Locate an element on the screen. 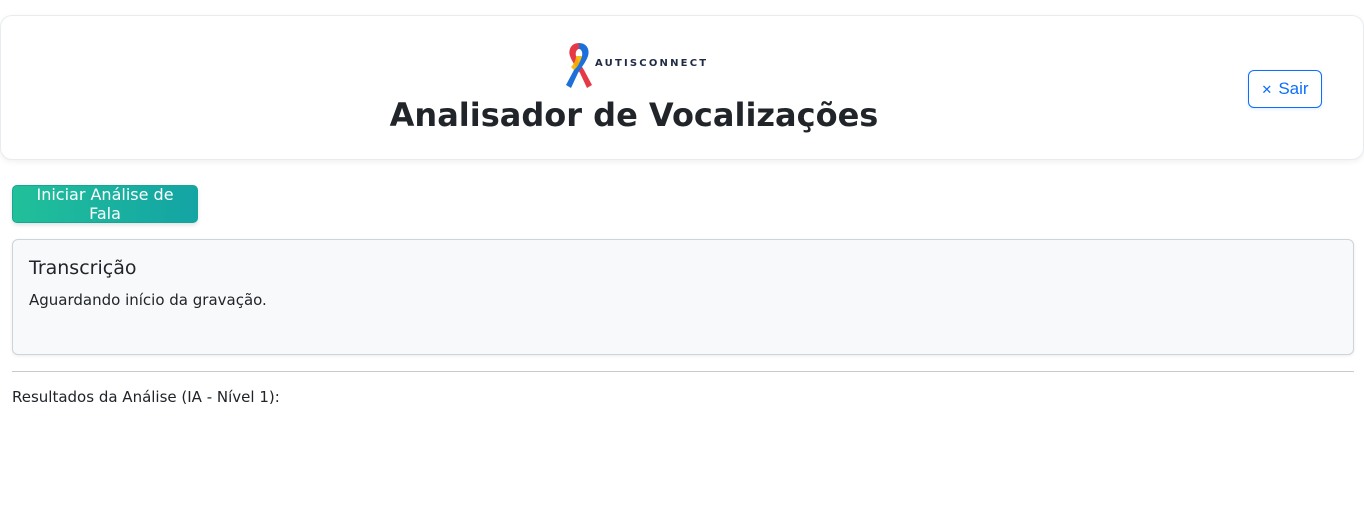  transcript-title: Transcrição is located at coordinates (83, 268).